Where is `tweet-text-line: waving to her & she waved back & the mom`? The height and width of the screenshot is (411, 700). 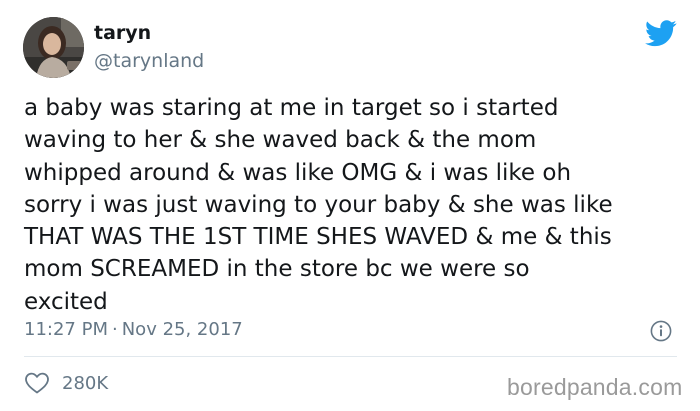 tweet-text-line: waving to her & she waved back & the mom is located at coordinates (280, 140).